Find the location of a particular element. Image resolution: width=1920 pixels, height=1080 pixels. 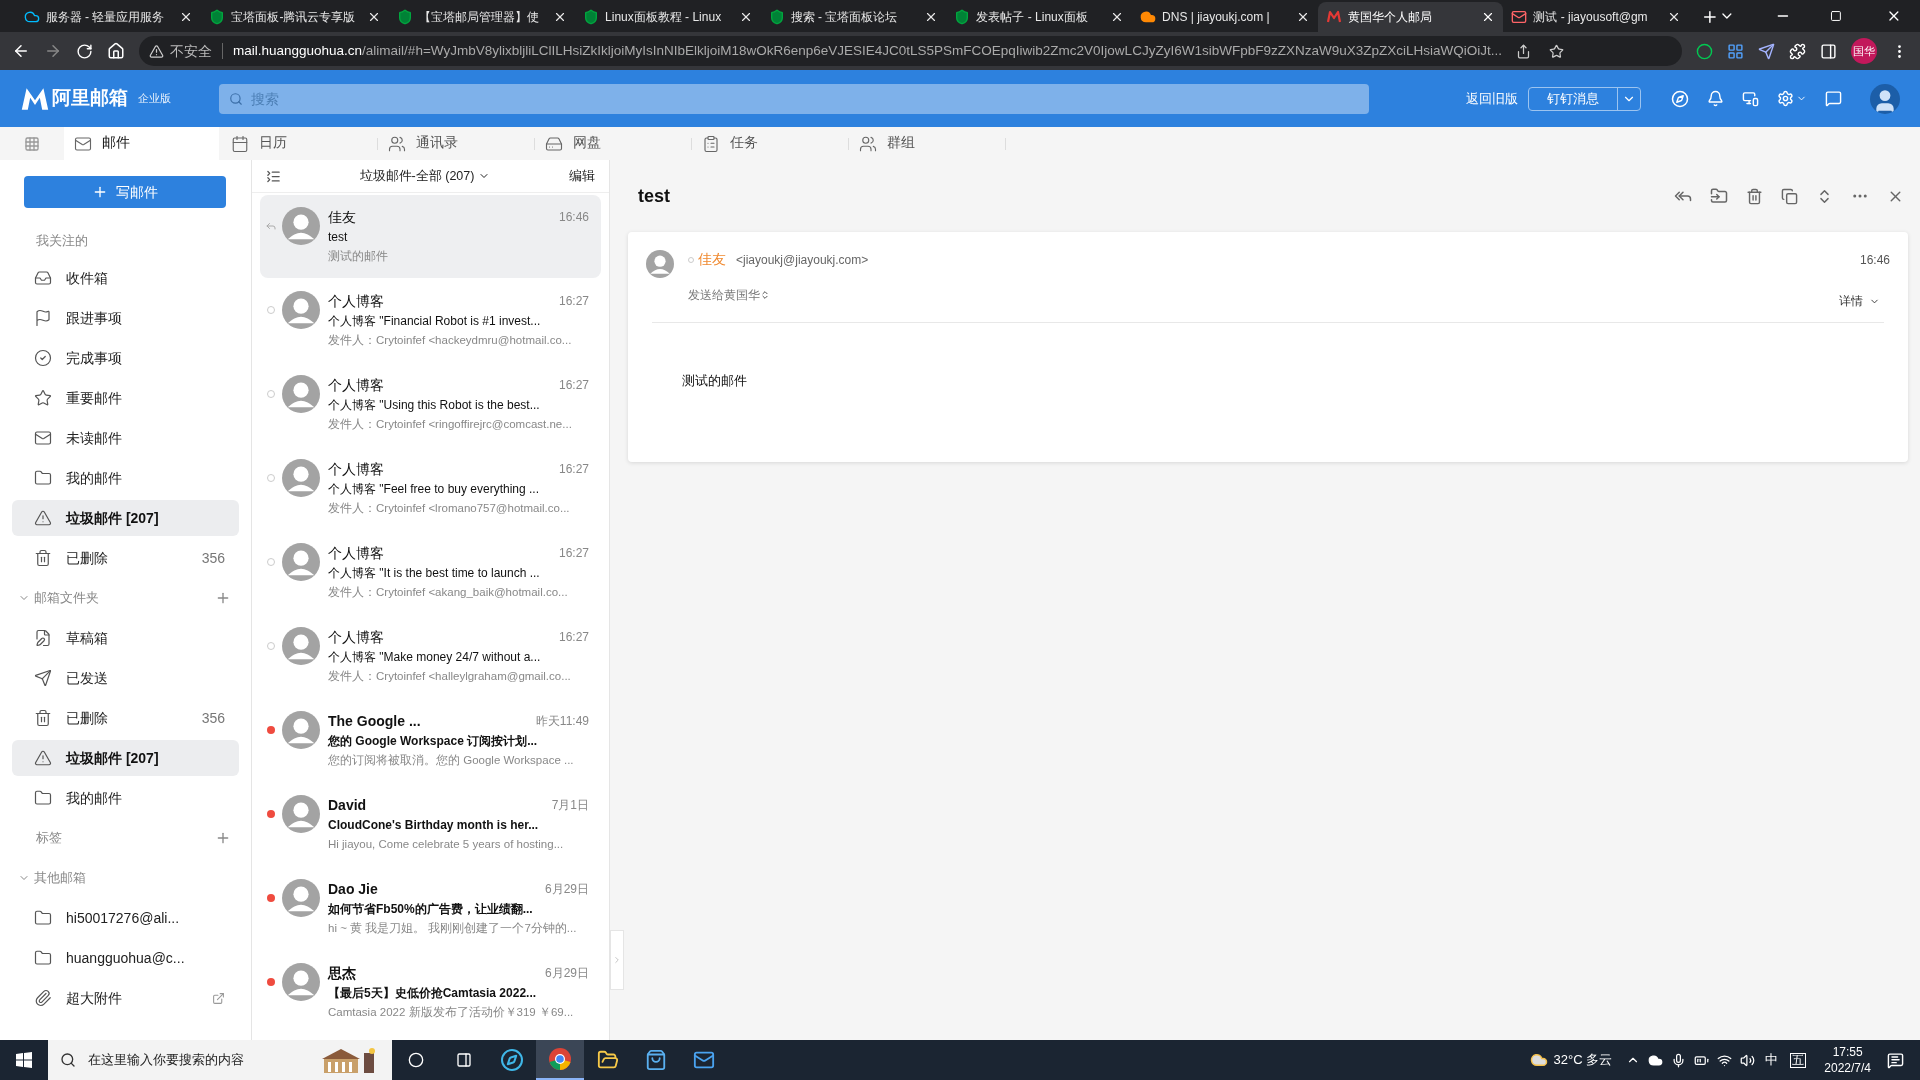

browser-tab: 宝塔面板-腾讯云专享版 is located at coordinates (295, 17).